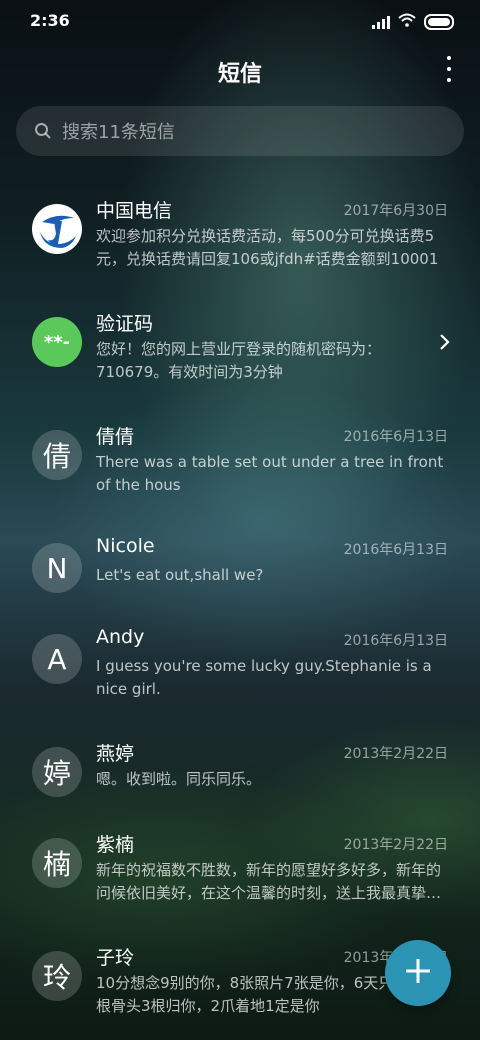 This screenshot has height=1040, width=480. I want to click on conversation-name: 紫楠, so click(115, 845).